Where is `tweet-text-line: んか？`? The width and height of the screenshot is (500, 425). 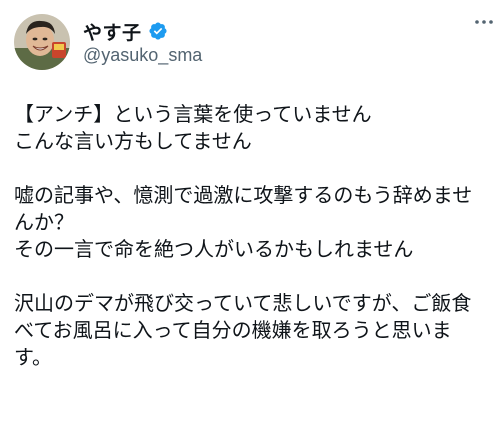 tweet-text-line: んか？ is located at coordinates (44, 222).